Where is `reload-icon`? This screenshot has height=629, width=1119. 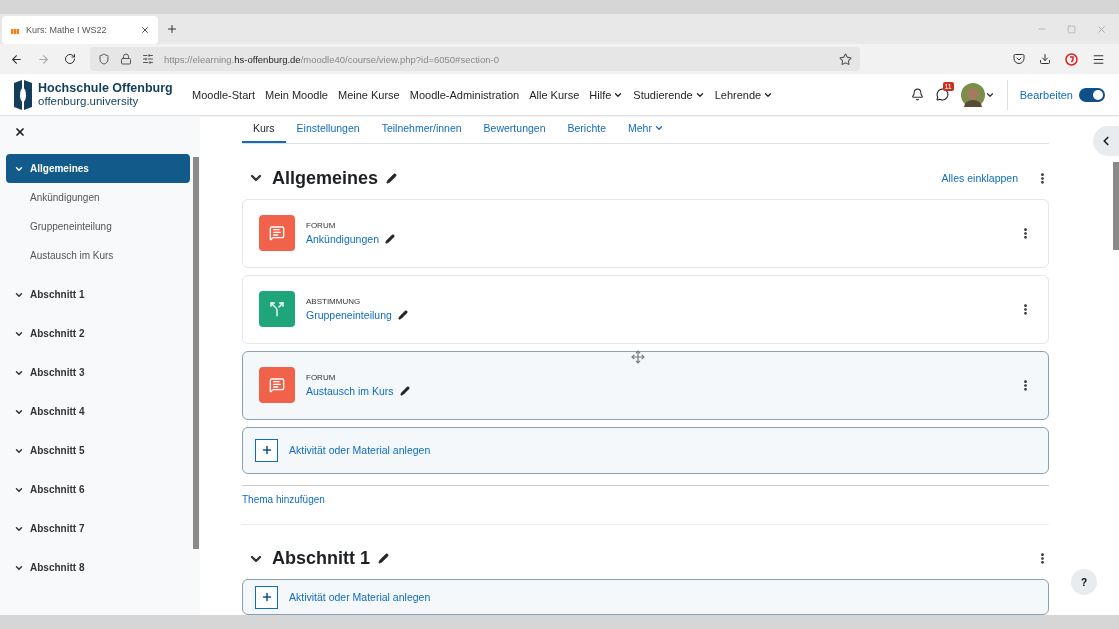
reload-icon is located at coordinates (70, 59).